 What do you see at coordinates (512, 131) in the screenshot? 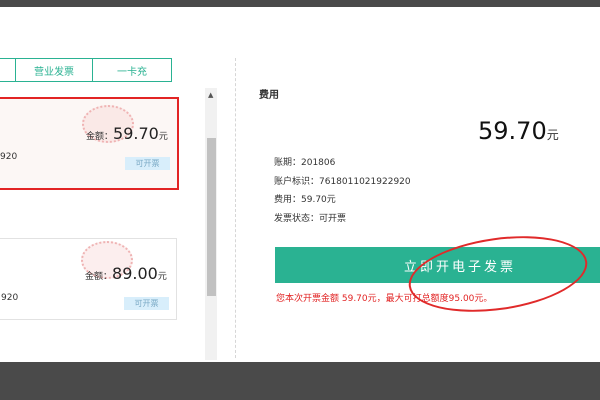
I see `detail-amount-value: 59.70` at bounding box center [512, 131].